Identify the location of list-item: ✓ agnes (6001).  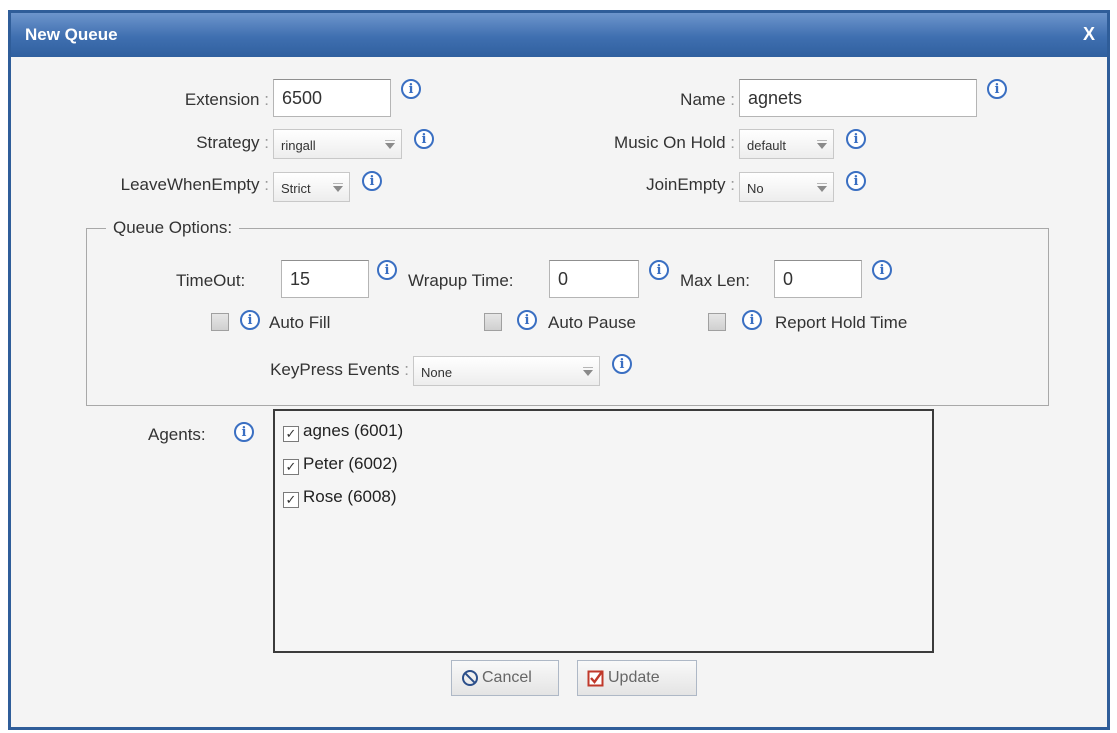
(343, 431).